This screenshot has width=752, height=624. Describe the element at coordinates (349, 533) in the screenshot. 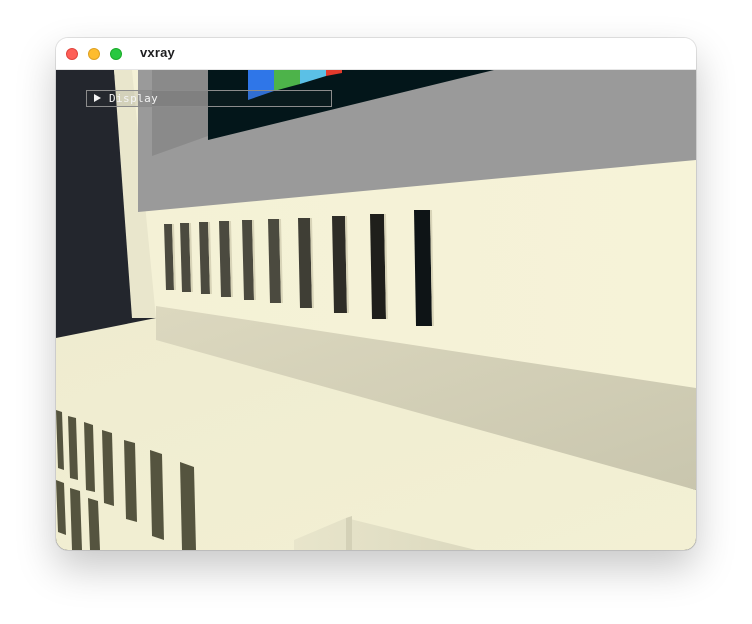

I see `desk-block-edge` at that location.